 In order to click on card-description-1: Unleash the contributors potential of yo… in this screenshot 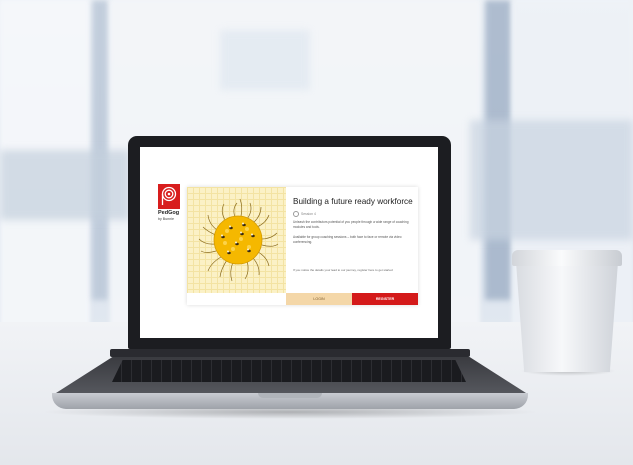, I will do `click(351, 224)`.